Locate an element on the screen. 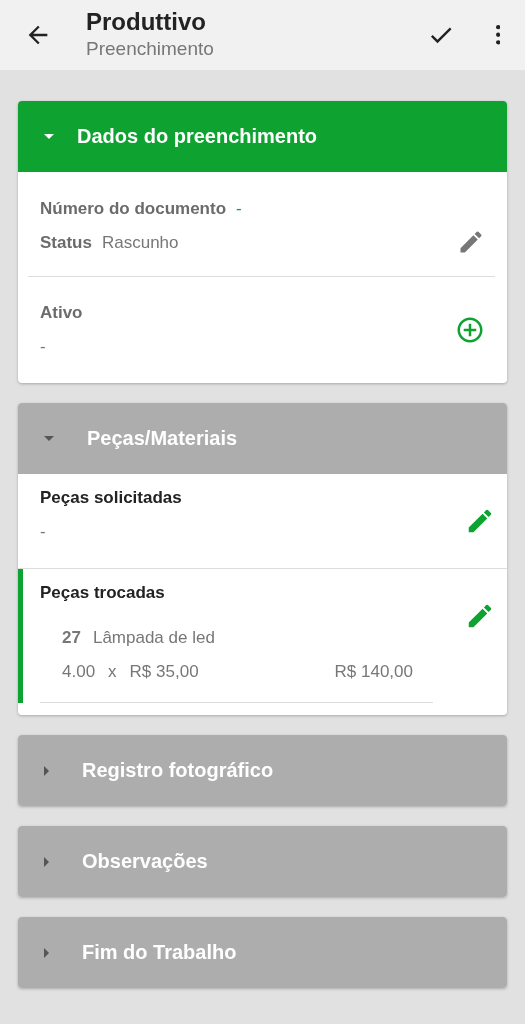 The height and width of the screenshot is (1024, 525). parts-group: Peças trocadas 27 Lâmpada de led 4.00 x R$ 35,00 R$ 140,00 is located at coordinates (262, 636).